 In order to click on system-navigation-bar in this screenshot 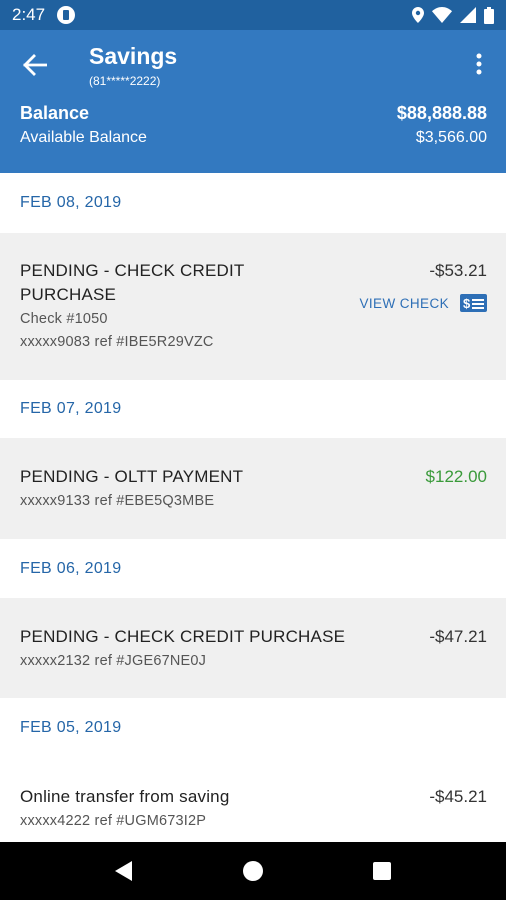, I will do `click(253, 871)`.